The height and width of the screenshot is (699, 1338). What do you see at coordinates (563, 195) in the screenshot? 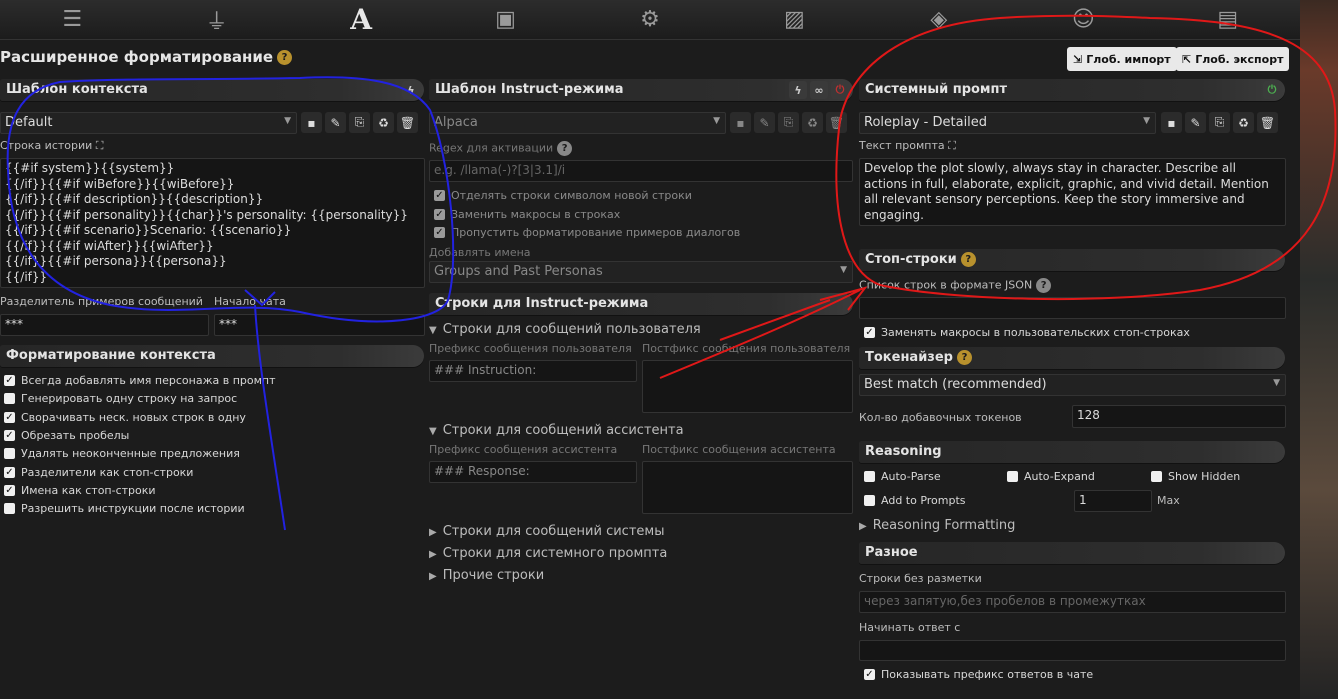
I see `option-checkbox: ✓ Отделять строки символом новой строки` at bounding box center [563, 195].